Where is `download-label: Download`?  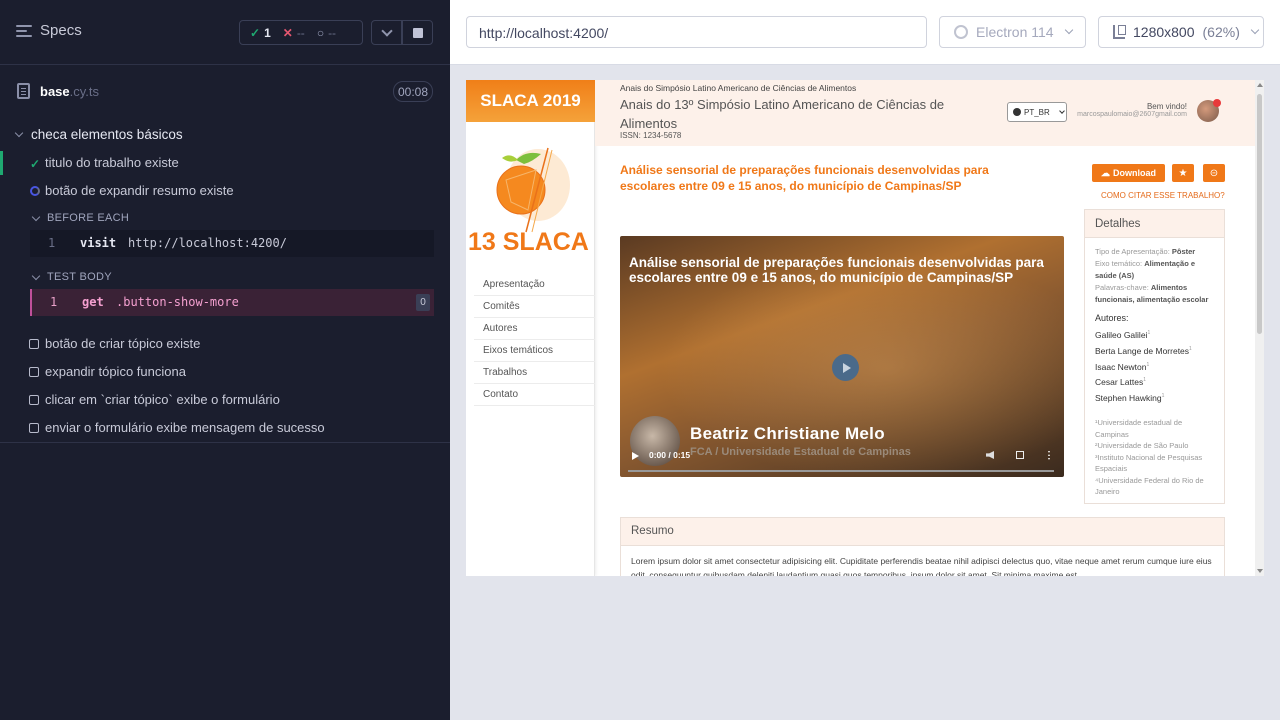
download-label: Download is located at coordinates (1134, 173).